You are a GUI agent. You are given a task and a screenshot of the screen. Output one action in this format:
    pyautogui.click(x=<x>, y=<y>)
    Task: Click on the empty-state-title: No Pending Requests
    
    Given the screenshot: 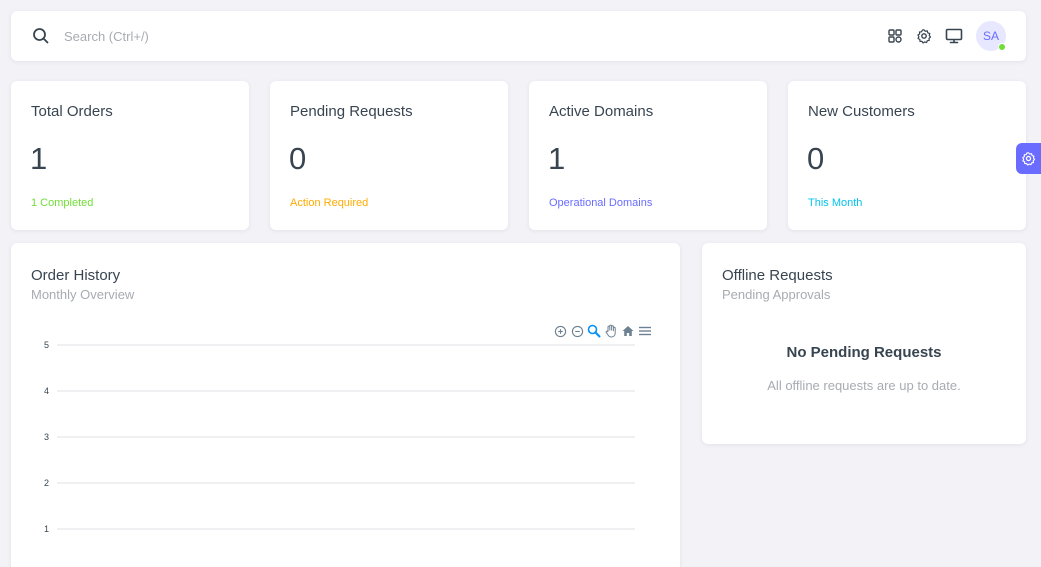 What is the action you would take?
    pyautogui.click(x=864, y=352)
    